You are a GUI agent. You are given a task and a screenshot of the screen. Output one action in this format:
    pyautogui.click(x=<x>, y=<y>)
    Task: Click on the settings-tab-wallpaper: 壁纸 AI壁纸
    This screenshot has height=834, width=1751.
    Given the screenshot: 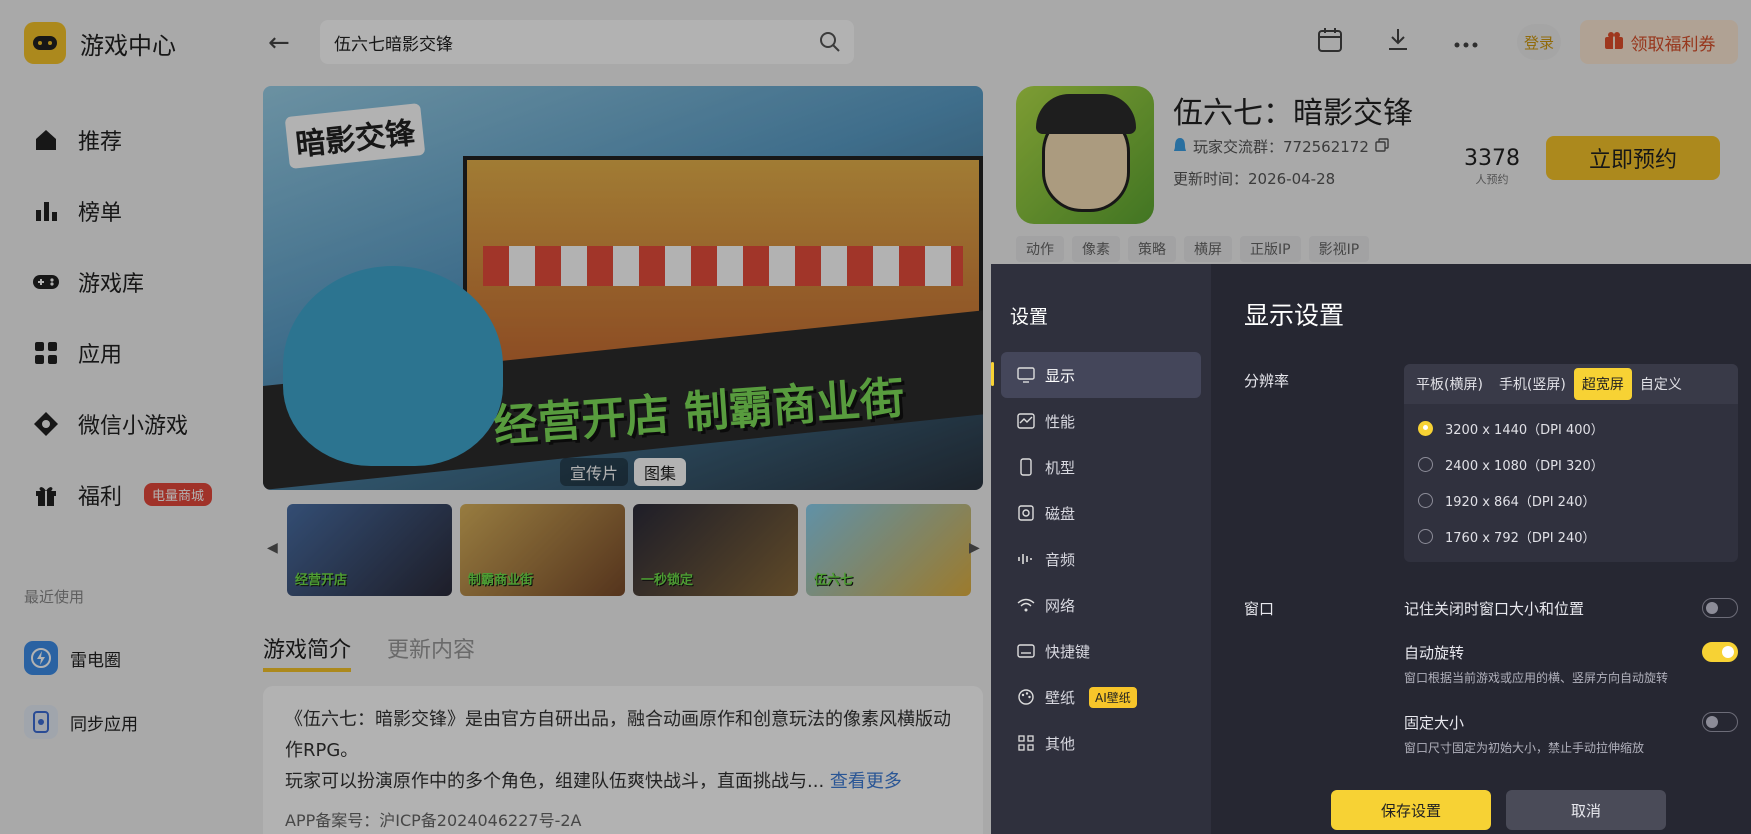 What is the action you would take?
    pyautogui.click(x=1101, y=697)
    